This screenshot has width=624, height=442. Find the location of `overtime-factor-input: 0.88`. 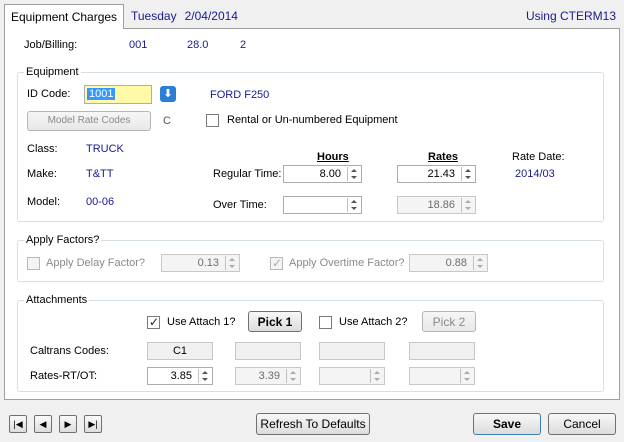

overtime-factor-input: 0.88 is located at coordinates (448, 263).